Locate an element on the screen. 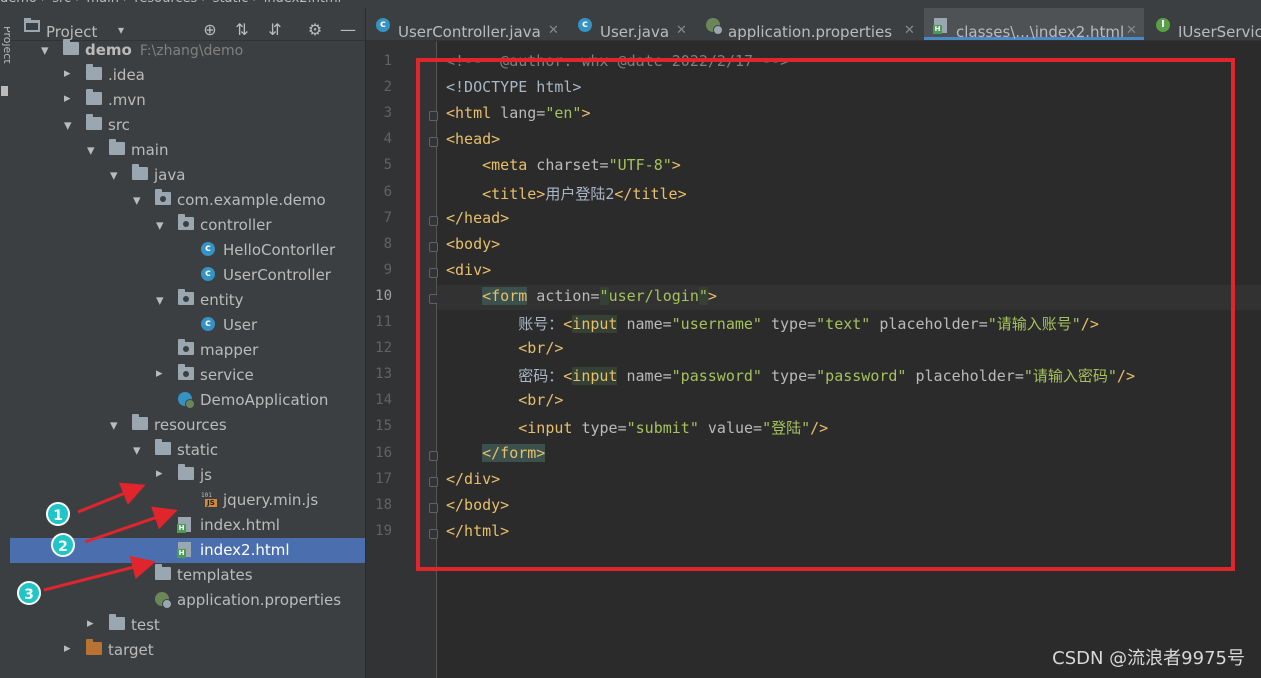  expand-all-icon: ⇅ is located at coordinates (242, 30).